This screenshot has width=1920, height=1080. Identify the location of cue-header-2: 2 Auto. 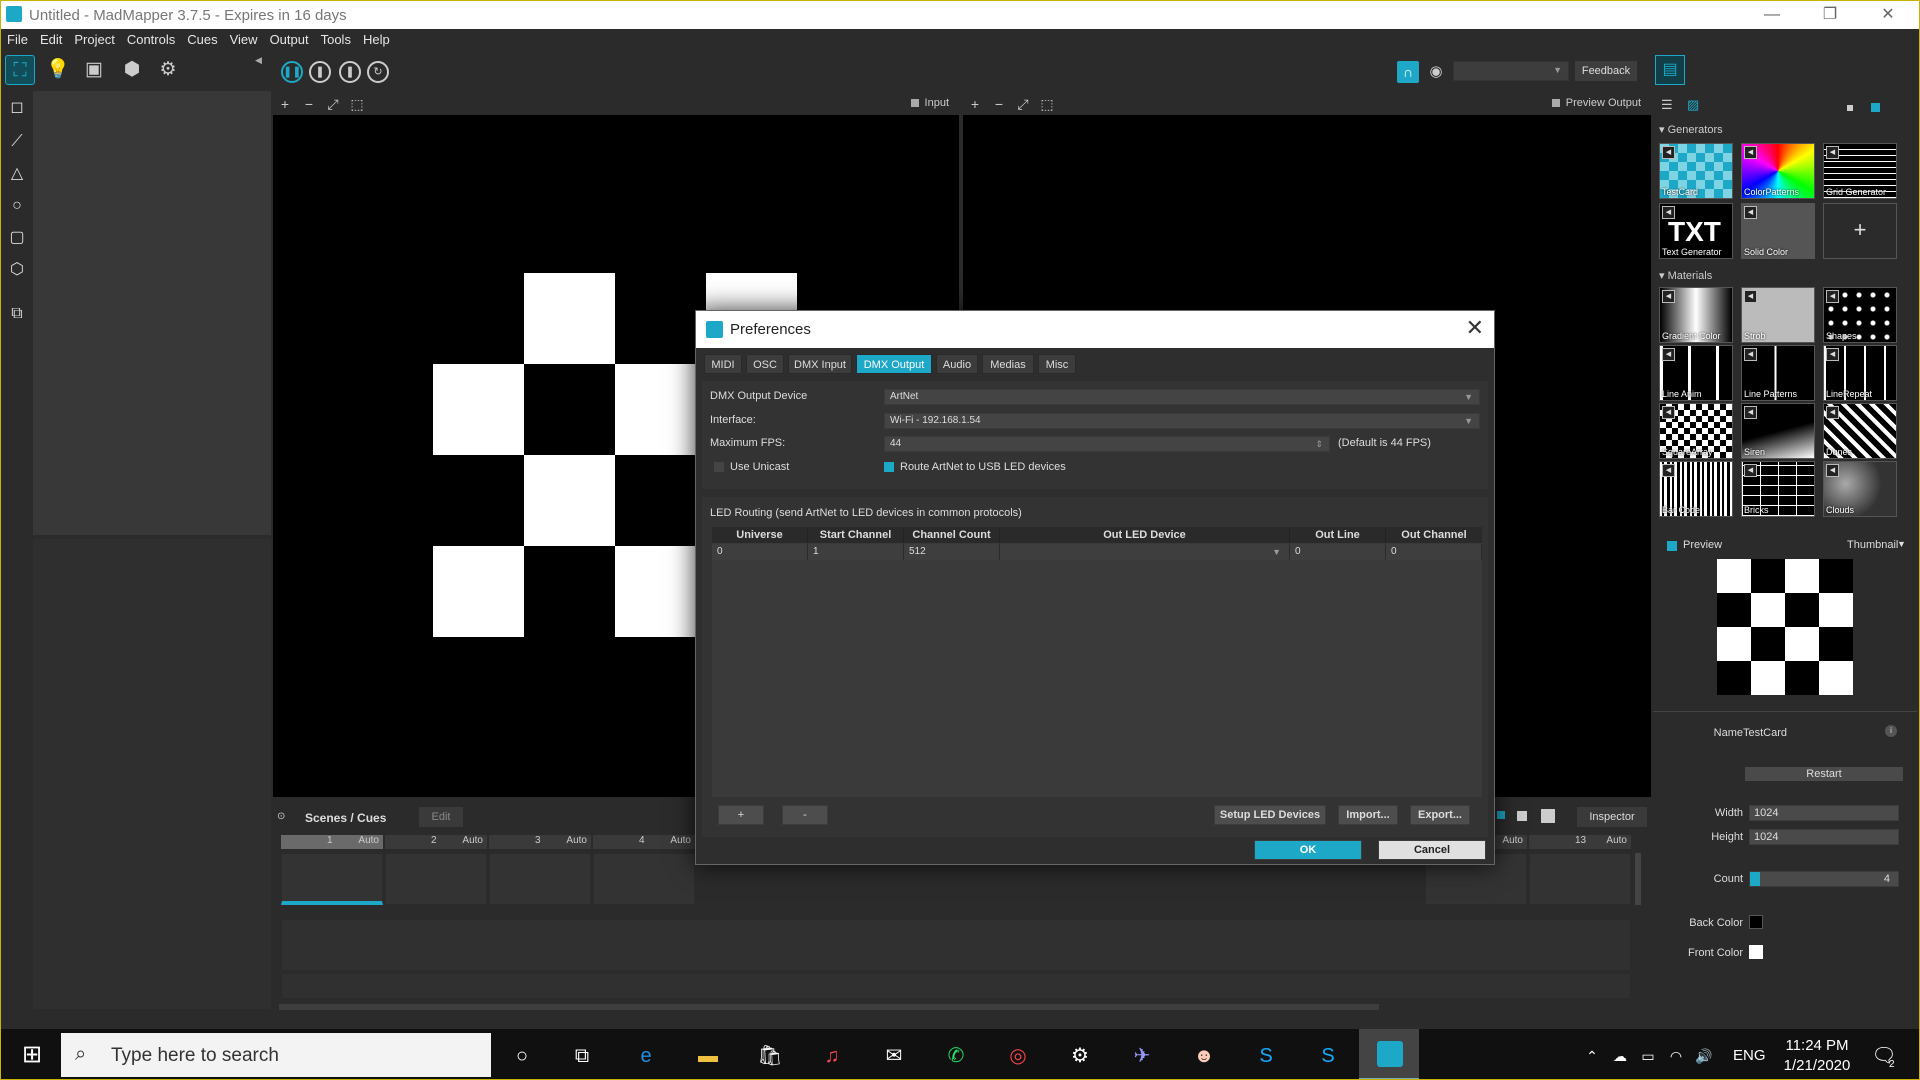
(436, 842).